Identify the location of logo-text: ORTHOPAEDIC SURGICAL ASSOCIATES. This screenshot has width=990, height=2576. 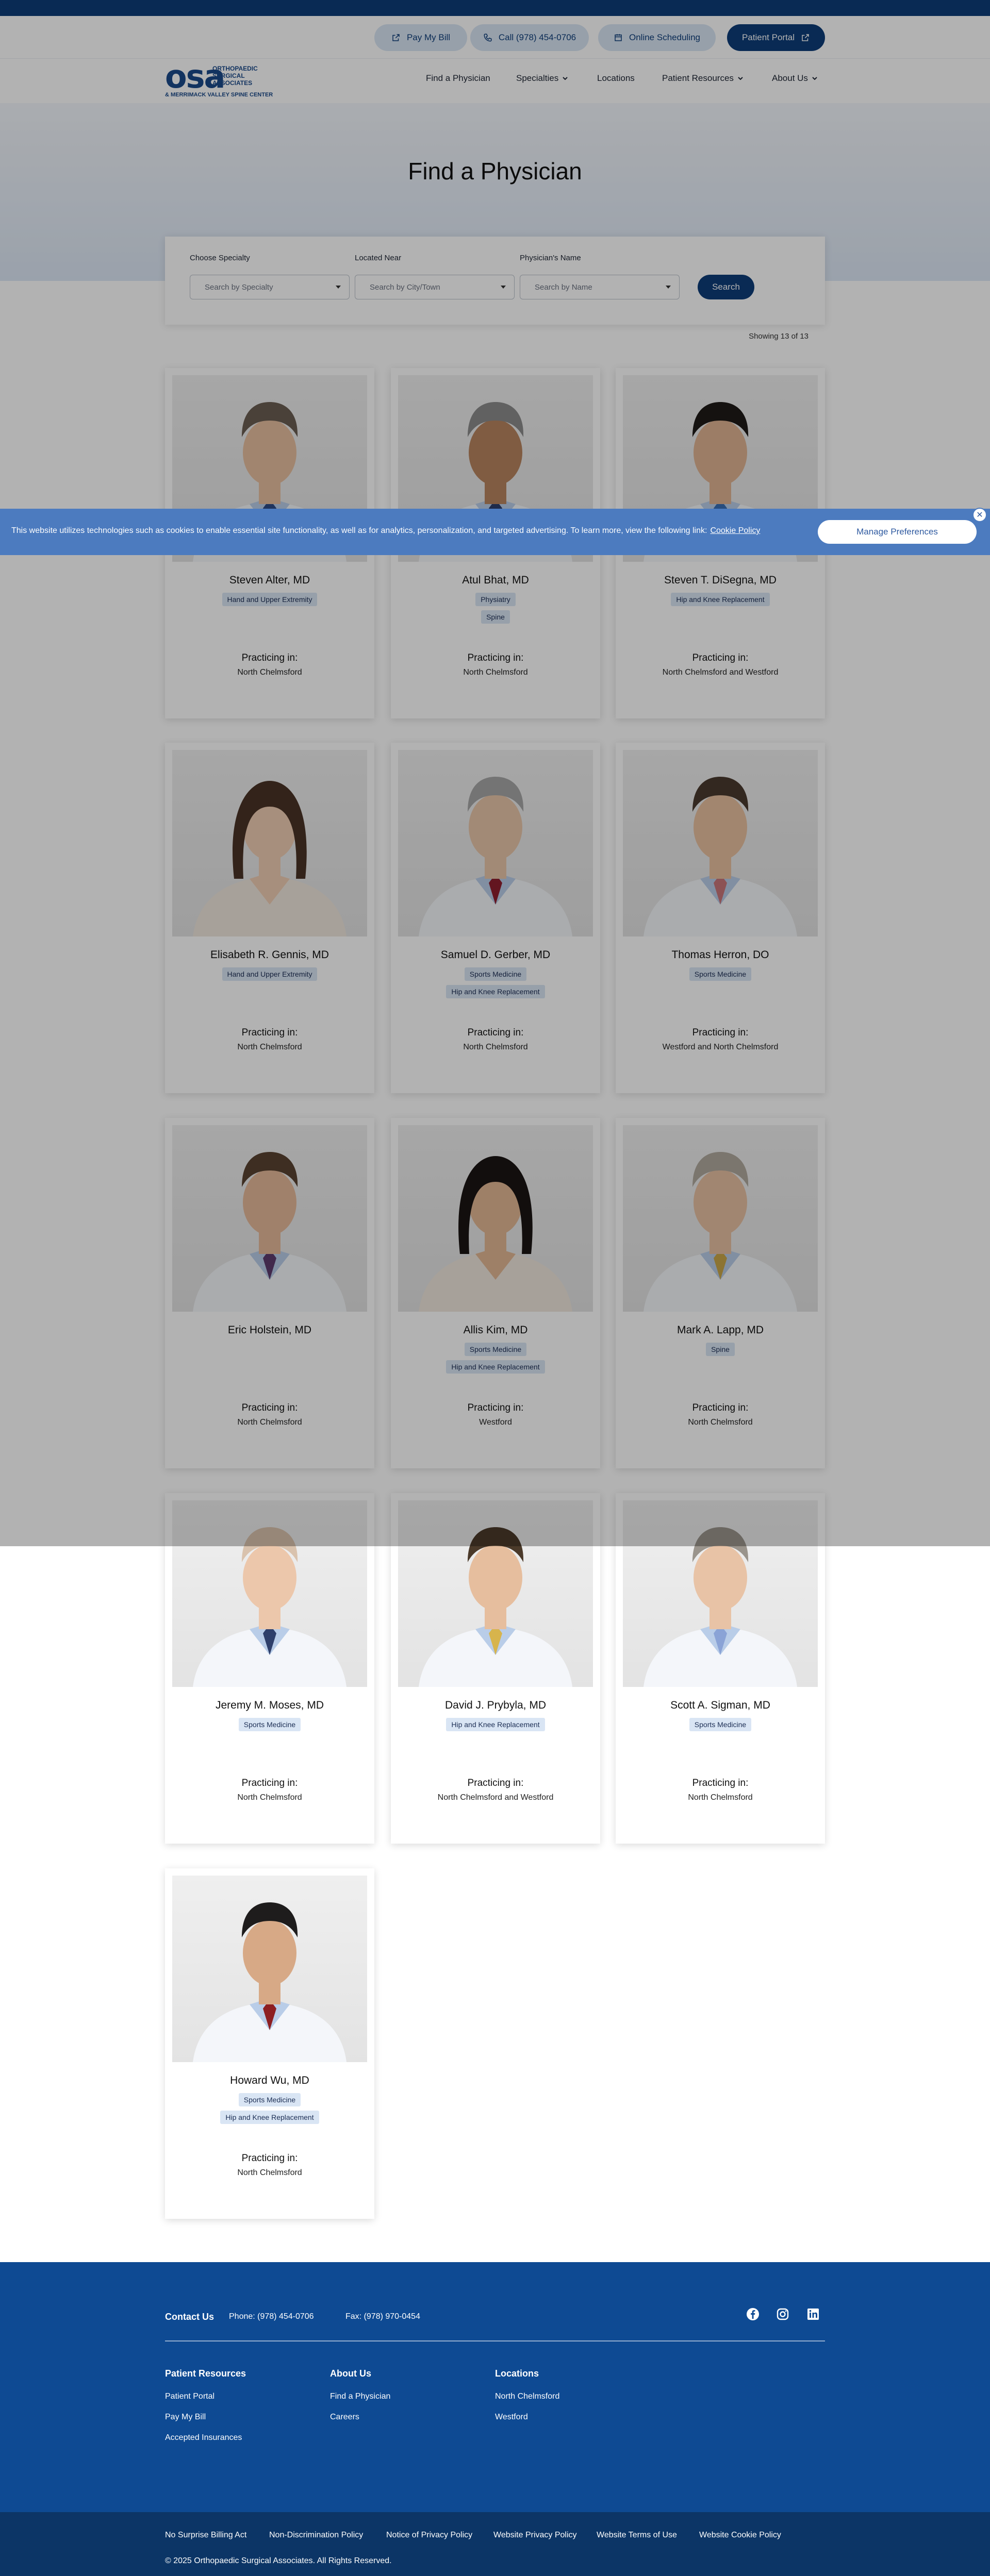
(243, 76).